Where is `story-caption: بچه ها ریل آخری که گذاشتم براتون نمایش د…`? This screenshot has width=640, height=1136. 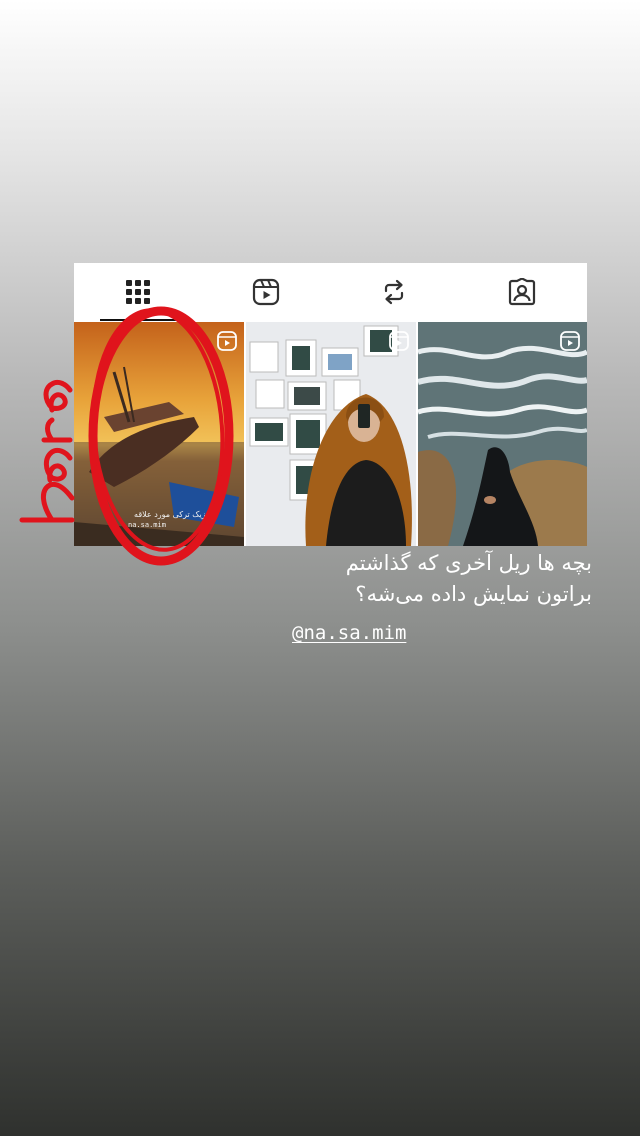 story-caption: بچه ها ریل آخری که گذاشتم براتون نمایش د… is located at coordinates (435, 579).